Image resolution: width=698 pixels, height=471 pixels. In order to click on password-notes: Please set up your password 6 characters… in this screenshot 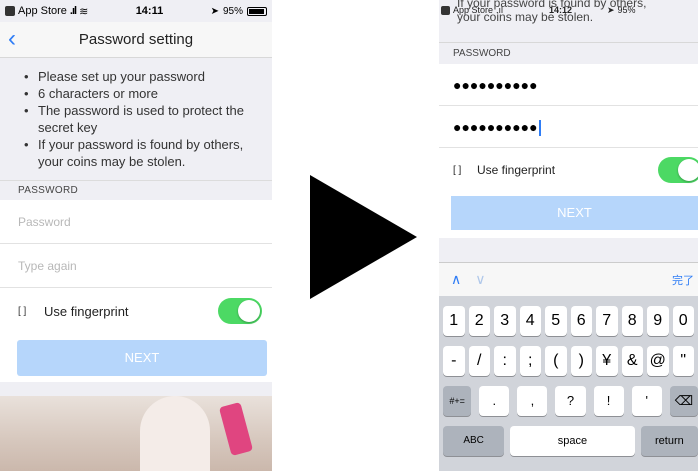, I will do `click(136, 119)`.